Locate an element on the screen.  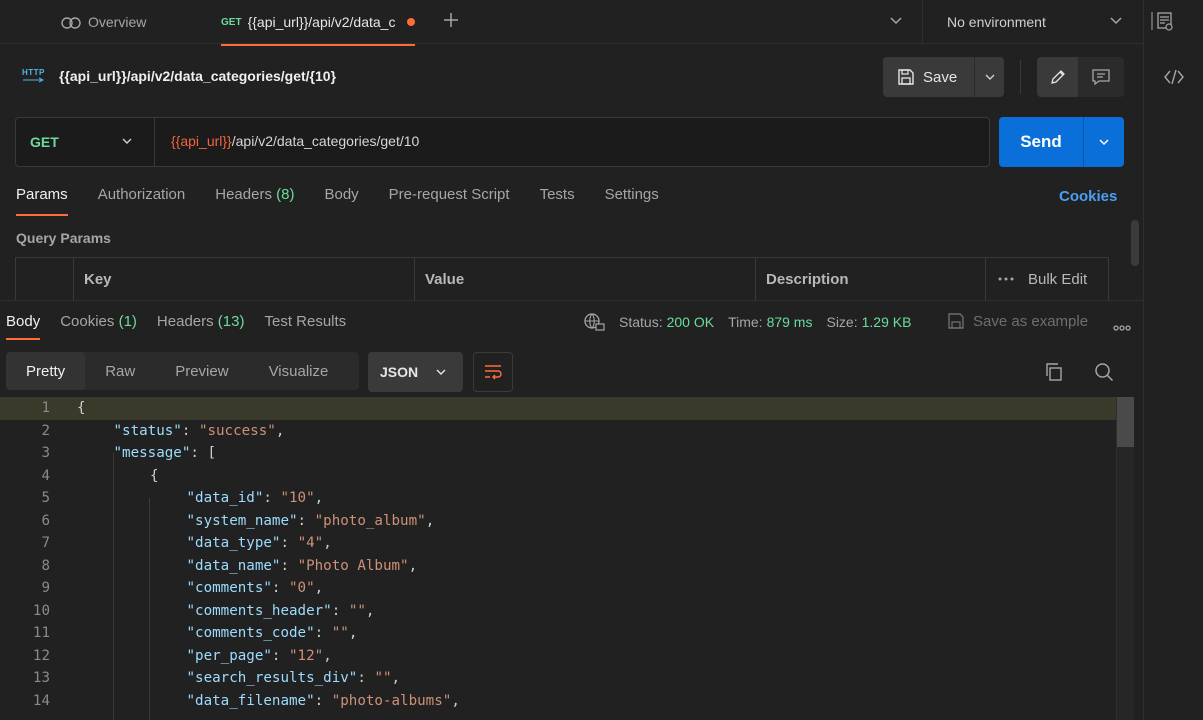
json-value: "0" is located at coordinates (302, 588).